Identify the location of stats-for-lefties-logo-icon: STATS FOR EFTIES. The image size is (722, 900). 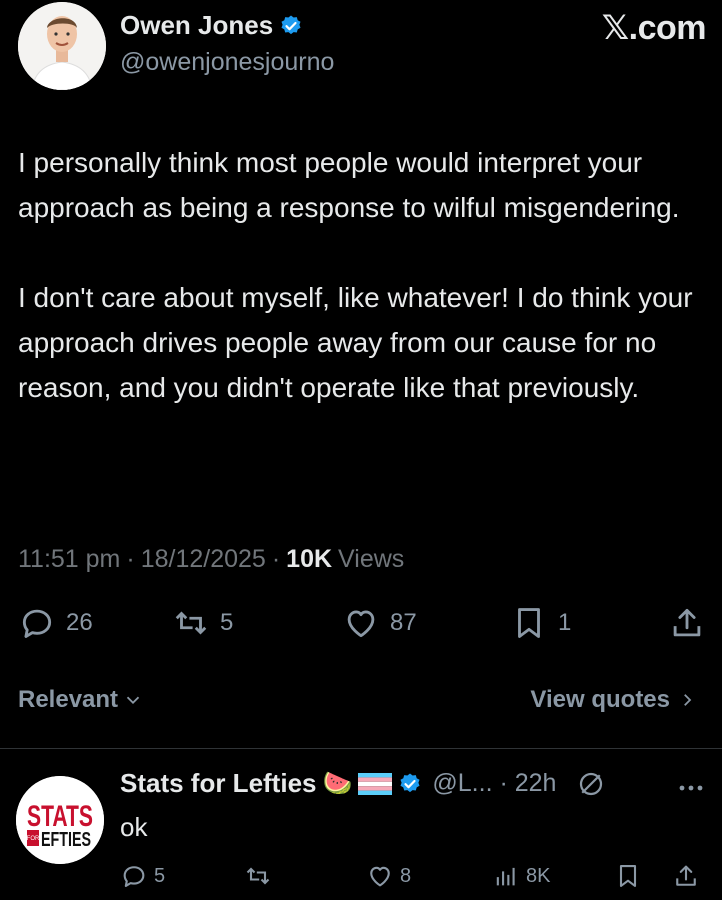
(60, 820).